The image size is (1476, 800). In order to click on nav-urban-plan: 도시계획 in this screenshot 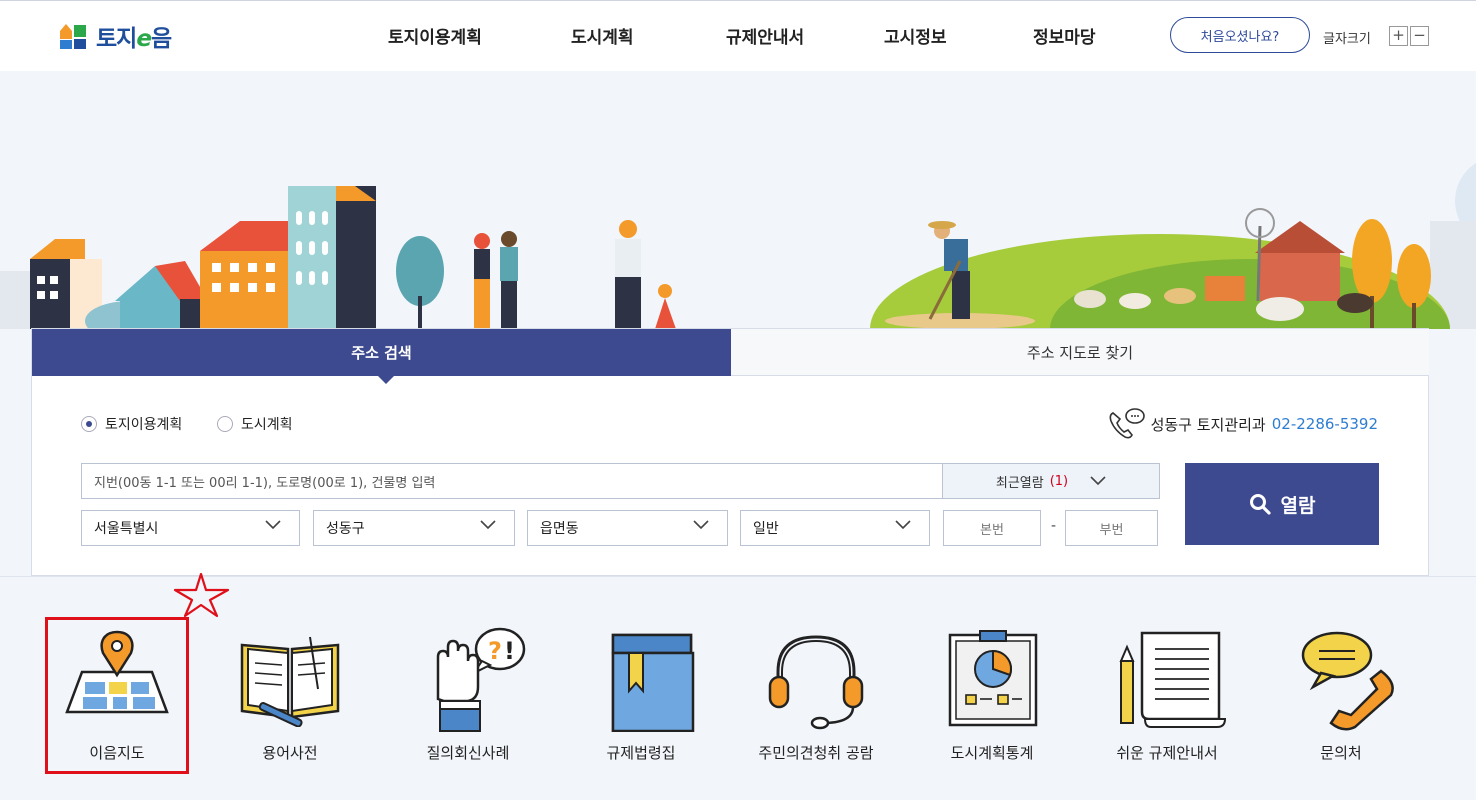, I will do `click(602, 35)`.